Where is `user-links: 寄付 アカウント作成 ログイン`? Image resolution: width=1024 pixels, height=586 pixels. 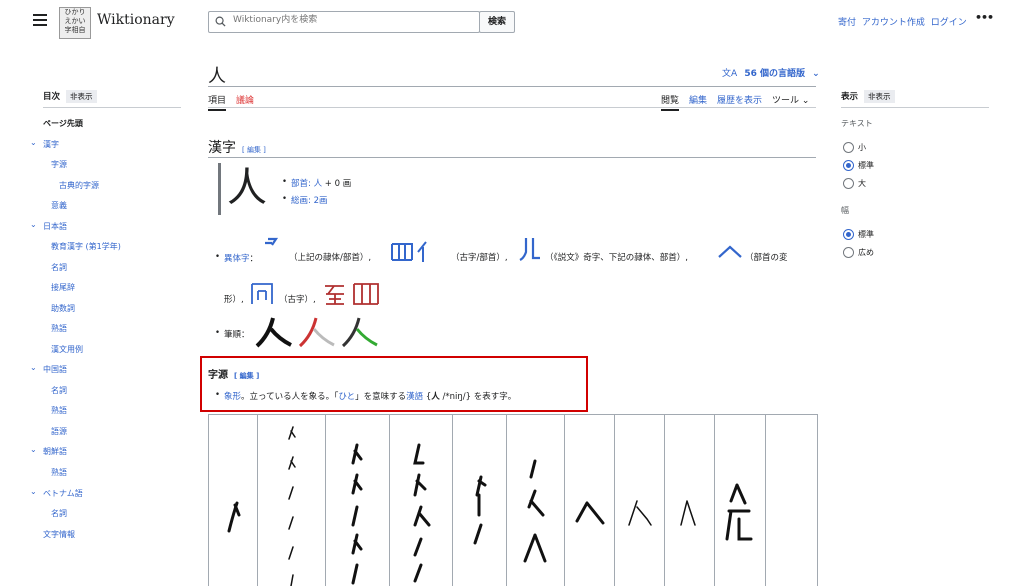 user-links: 寄付 アカウント作成 ログイン is located at coordinates (902, 21).